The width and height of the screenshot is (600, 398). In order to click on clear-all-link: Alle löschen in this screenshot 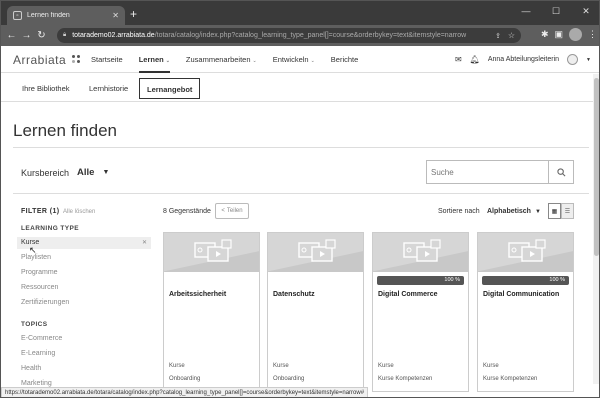, I will do `click(79, 212)`.